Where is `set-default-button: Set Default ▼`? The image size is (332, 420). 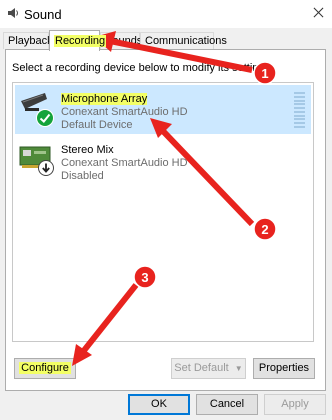 set-default-button: Set Default ▼ is located at coordinates (208, 368).